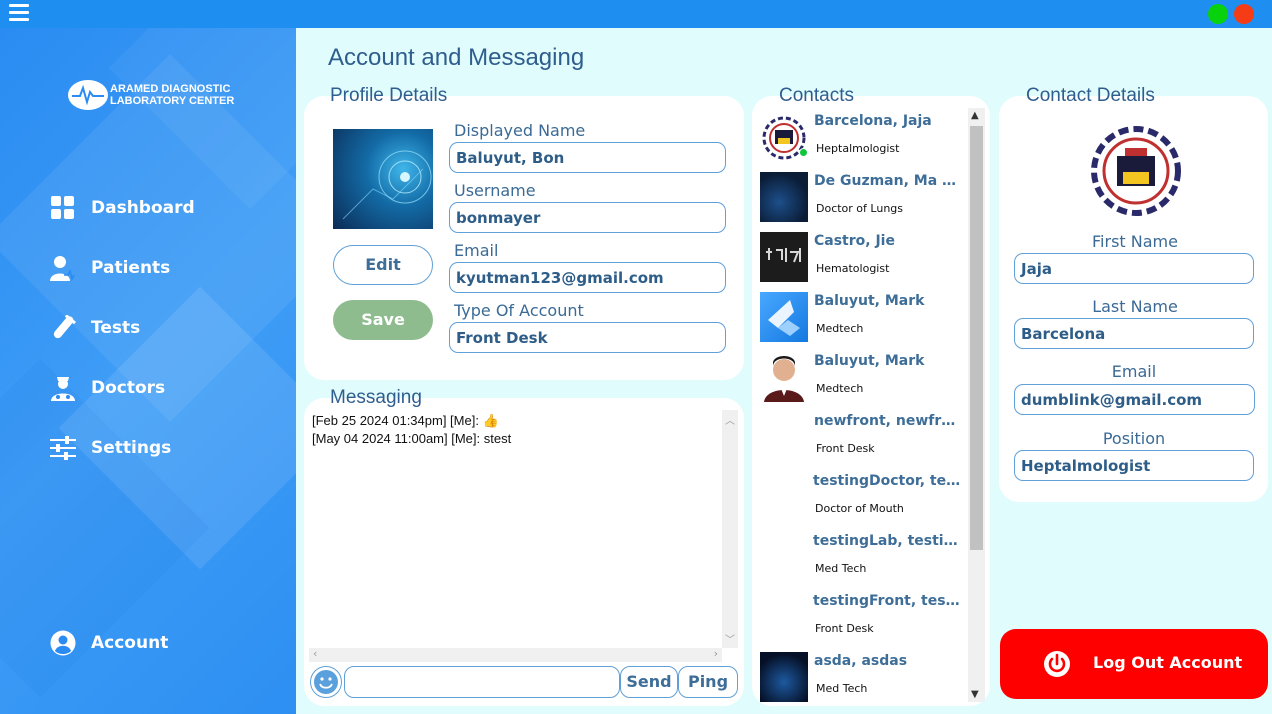 The image size is (1272, 714). What do you see at coordinates (587, 217) in the screenshot?
I see `username-field: bonmayer` at bounding box center [587, 217].